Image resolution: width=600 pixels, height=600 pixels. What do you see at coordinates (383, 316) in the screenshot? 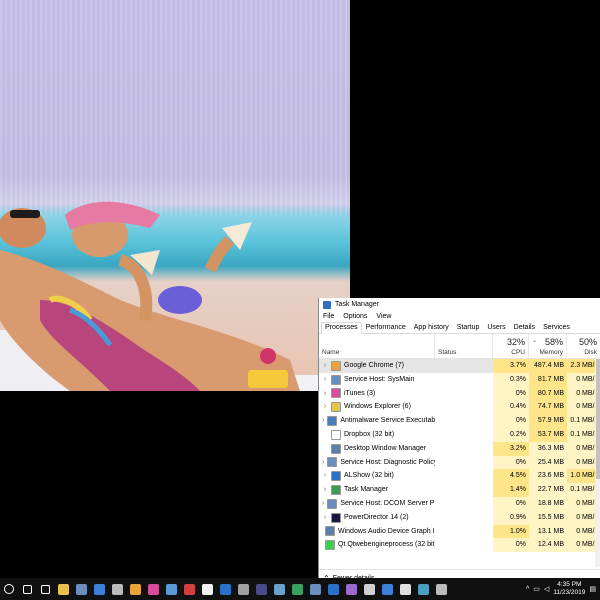
I see `menu-view: View` at bounding box center [383, 316].